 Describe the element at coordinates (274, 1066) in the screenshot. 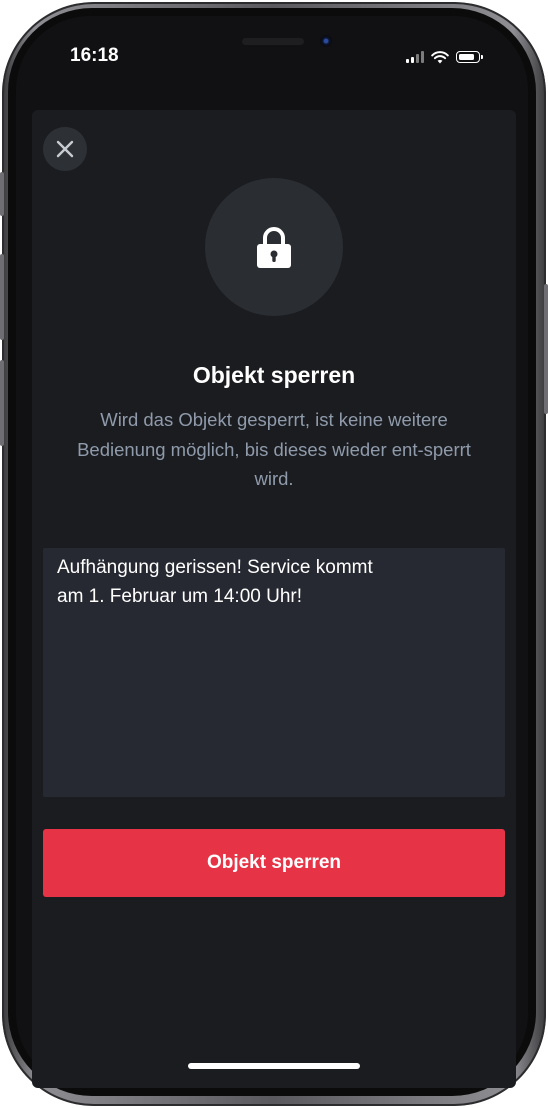

I see `home-indicator` at that location.